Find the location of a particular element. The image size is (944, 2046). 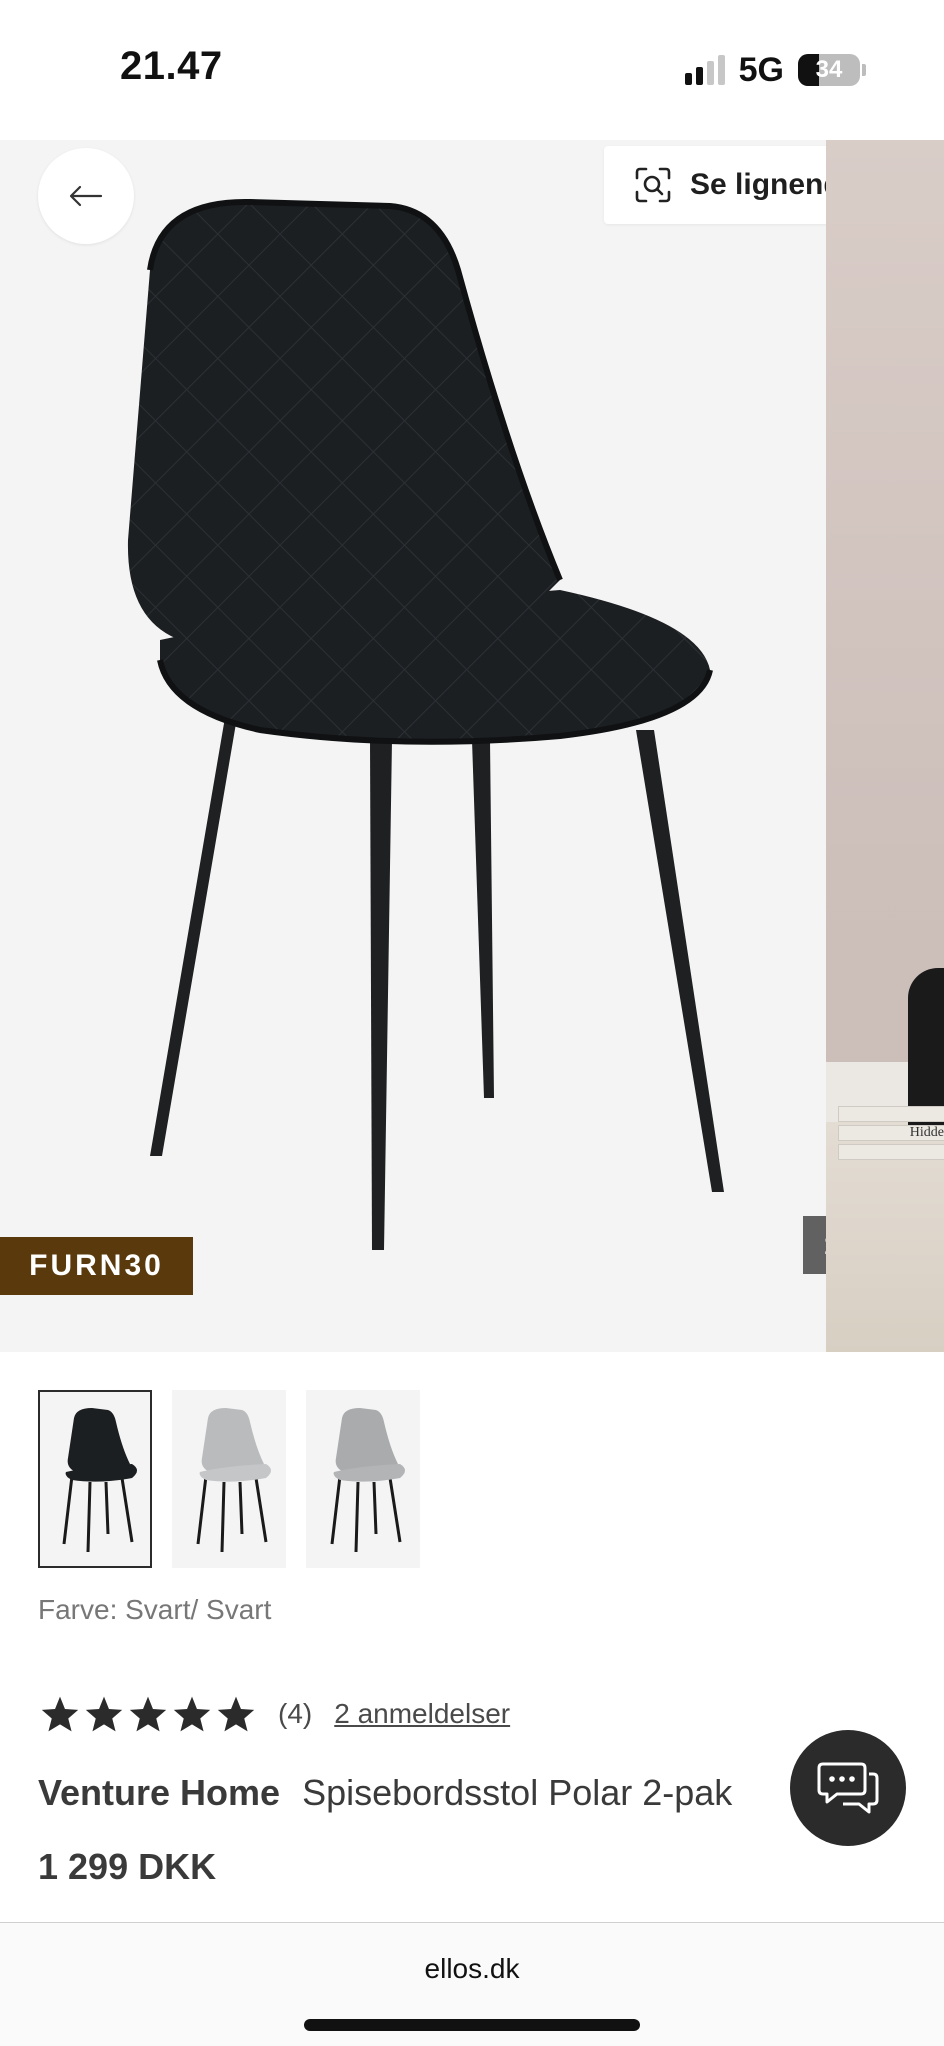

next-product-image: Hidden is located at coordinates (885, 746).